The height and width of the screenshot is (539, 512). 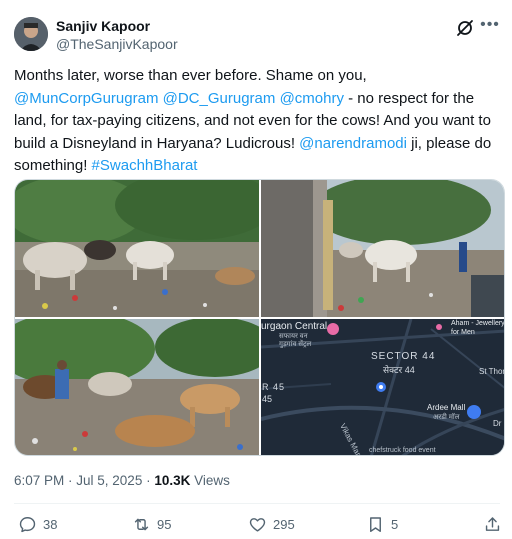 I want to click on share-button, so click(x=492, y=524).